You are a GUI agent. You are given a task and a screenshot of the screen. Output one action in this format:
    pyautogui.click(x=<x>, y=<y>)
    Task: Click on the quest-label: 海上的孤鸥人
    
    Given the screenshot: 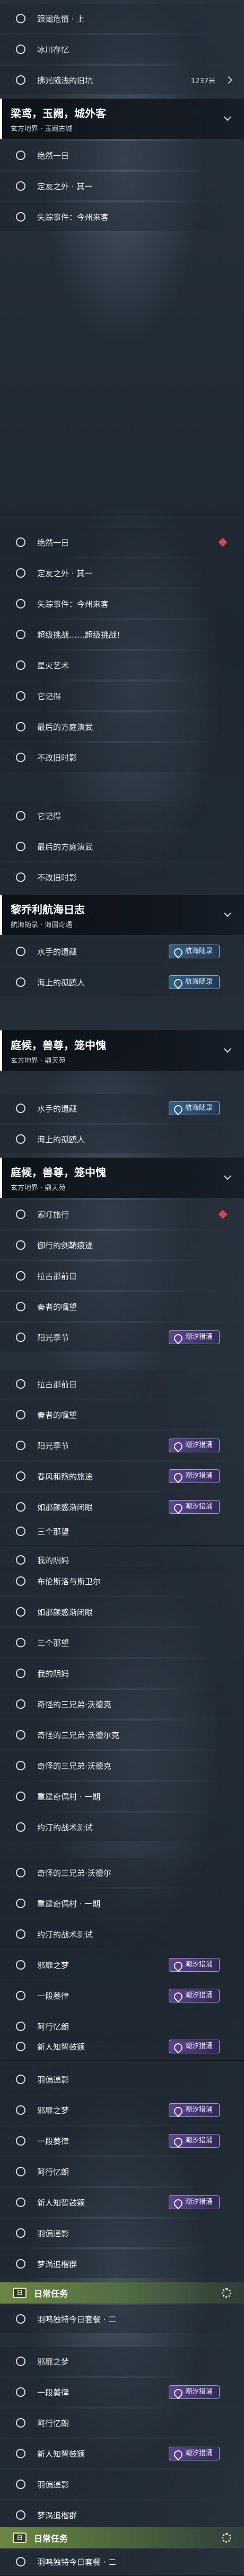 What is the action you would take?
    pyautogui.click(x=61, y=982)
    